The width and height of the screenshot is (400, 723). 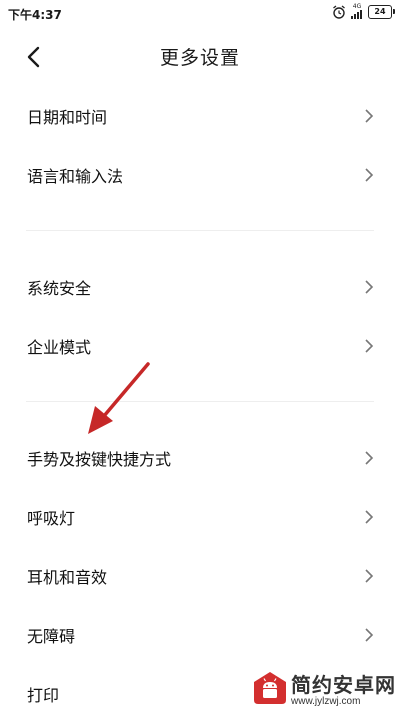 I want to click on menu-item-label: 无障碍, so click(x=51, y=636).